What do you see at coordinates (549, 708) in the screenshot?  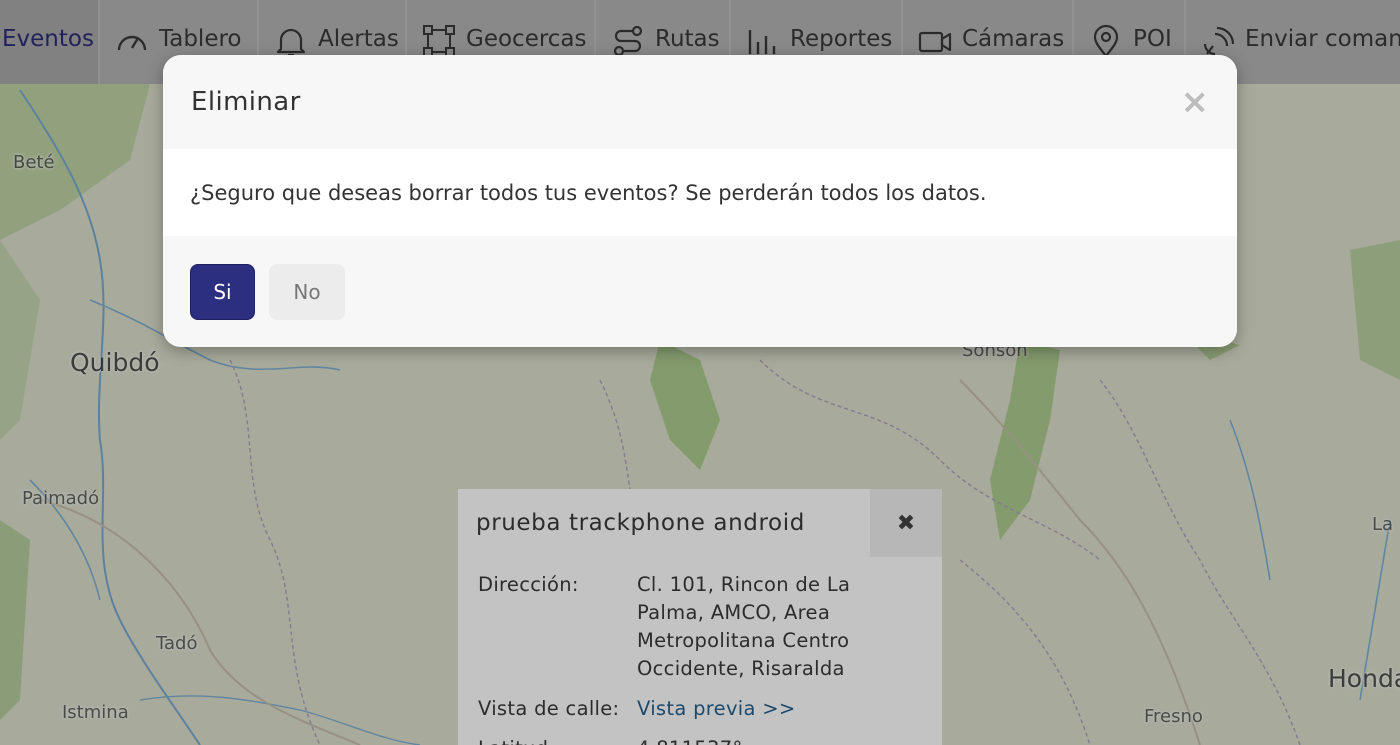 I see `popup-row-key: Vista de calle:` at bounding box center [549, 708].